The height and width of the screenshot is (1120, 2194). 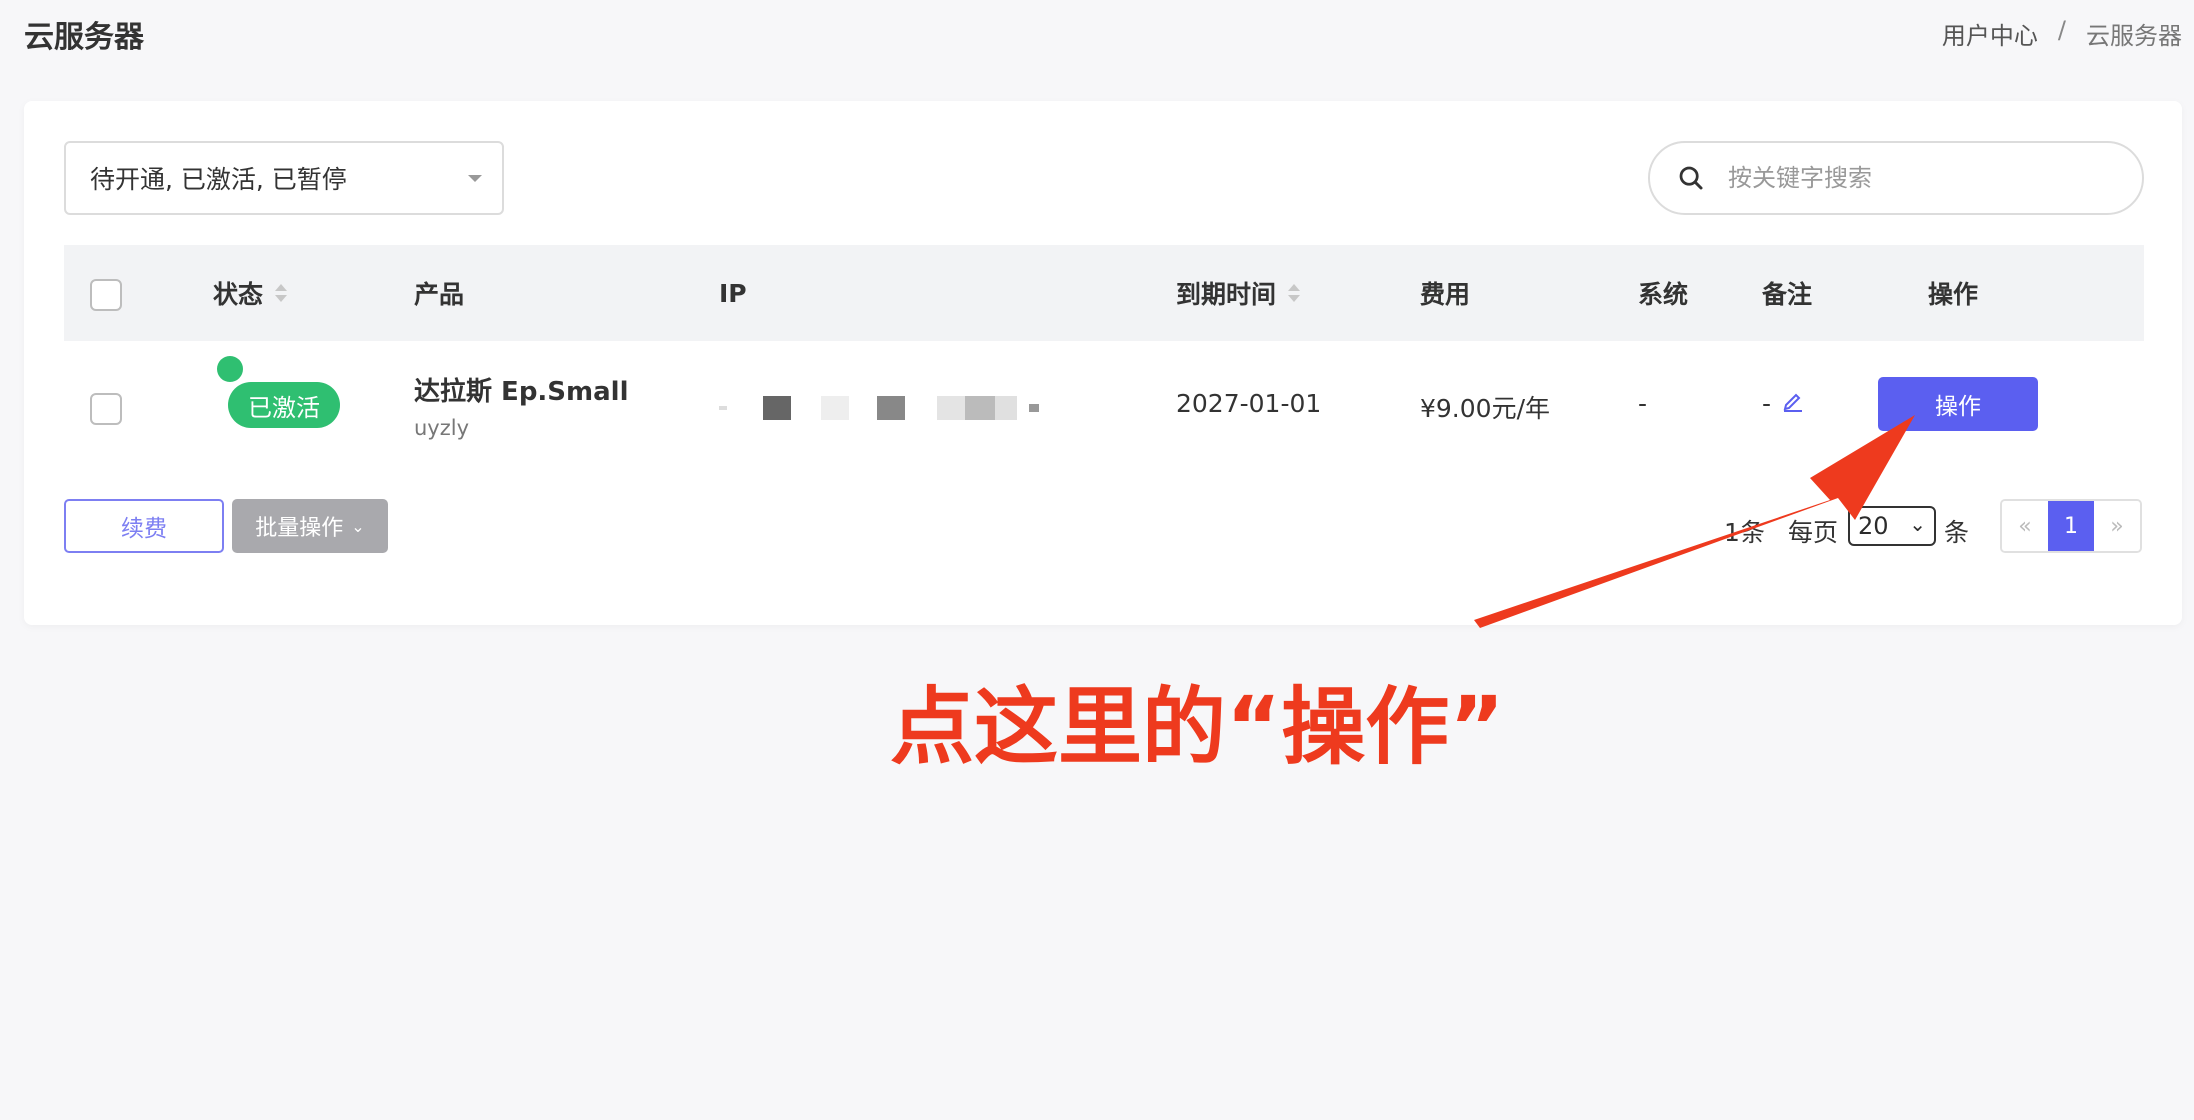 I want to click on batch-action-button: 批量操作 ⌄, so click(x=310, y=526).